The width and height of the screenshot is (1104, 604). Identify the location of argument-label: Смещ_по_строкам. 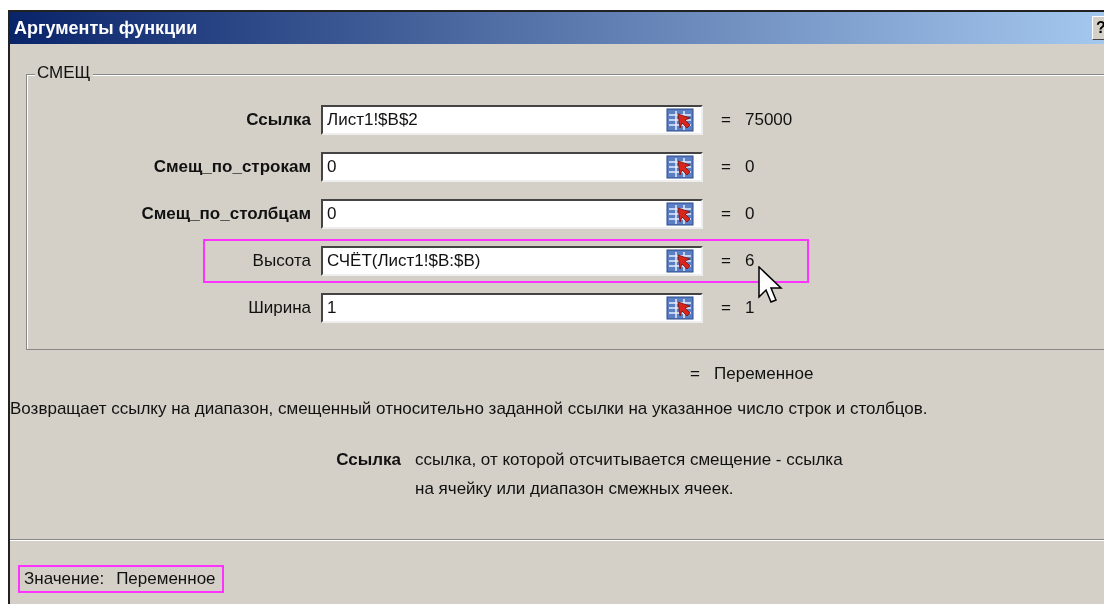
(232, 167).